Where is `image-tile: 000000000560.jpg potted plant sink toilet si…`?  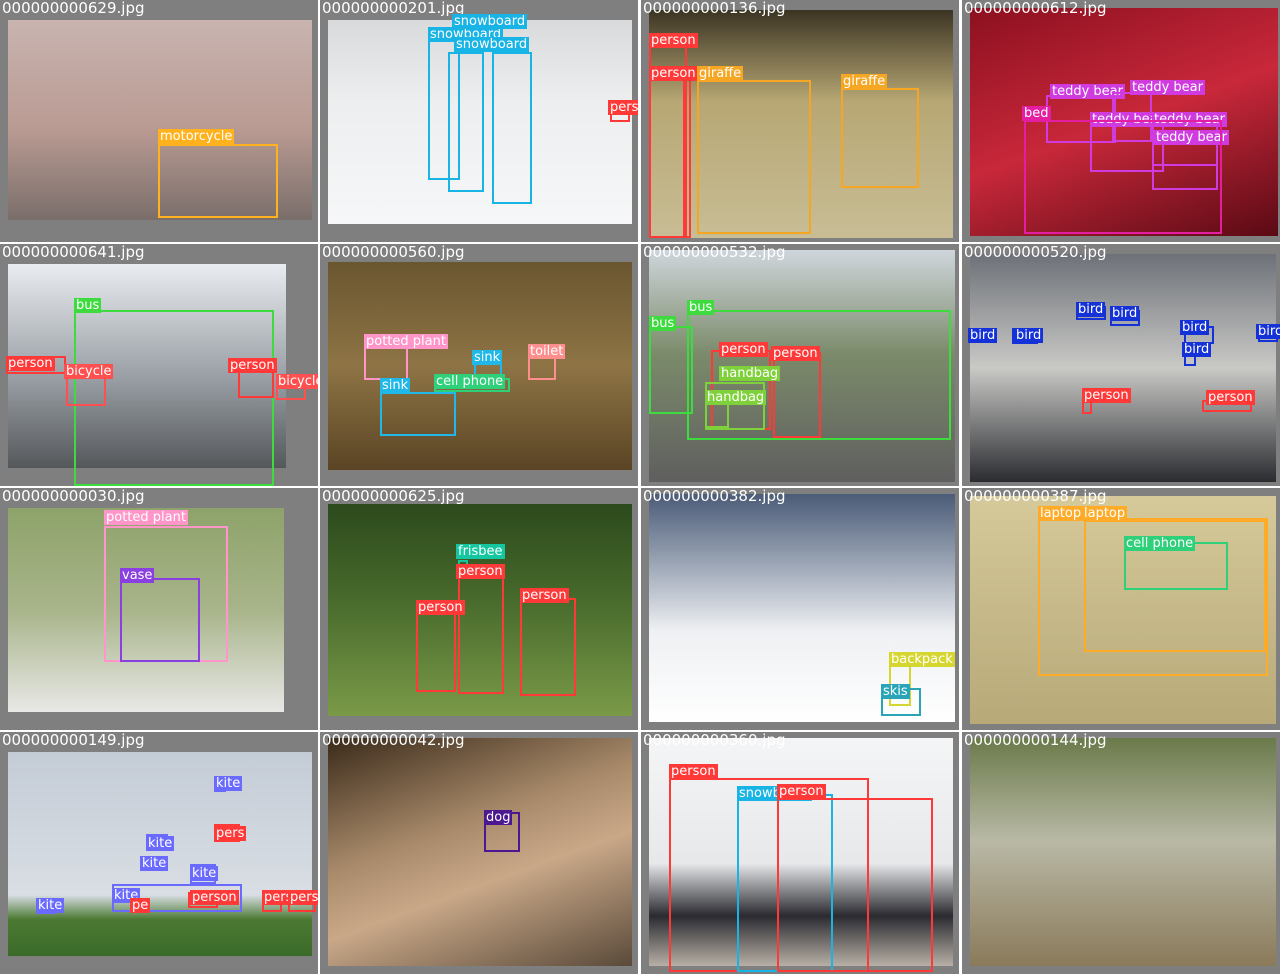 image-tile: 000000000560.jpg potted plant sink toilet si… is located at coordinates (479, 365).